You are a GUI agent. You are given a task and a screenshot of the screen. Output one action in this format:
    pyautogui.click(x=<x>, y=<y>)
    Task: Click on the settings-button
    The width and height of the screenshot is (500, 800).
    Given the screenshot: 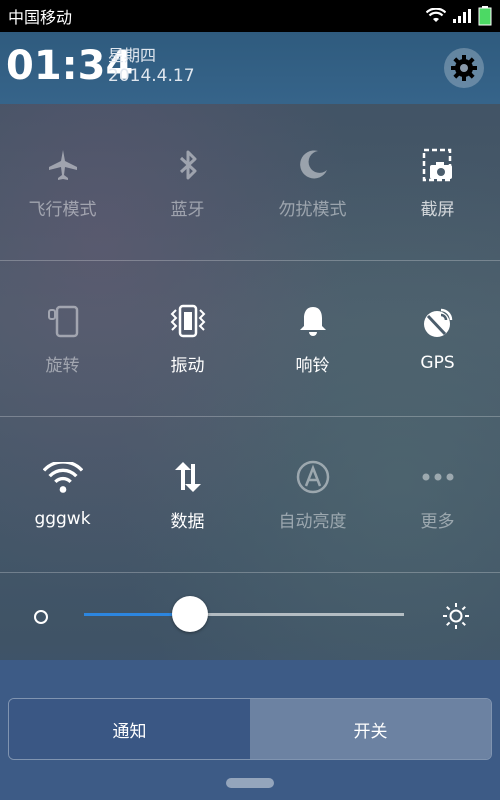 What is the action you would take?
    pyautogui.click(x=464, y=68)
    